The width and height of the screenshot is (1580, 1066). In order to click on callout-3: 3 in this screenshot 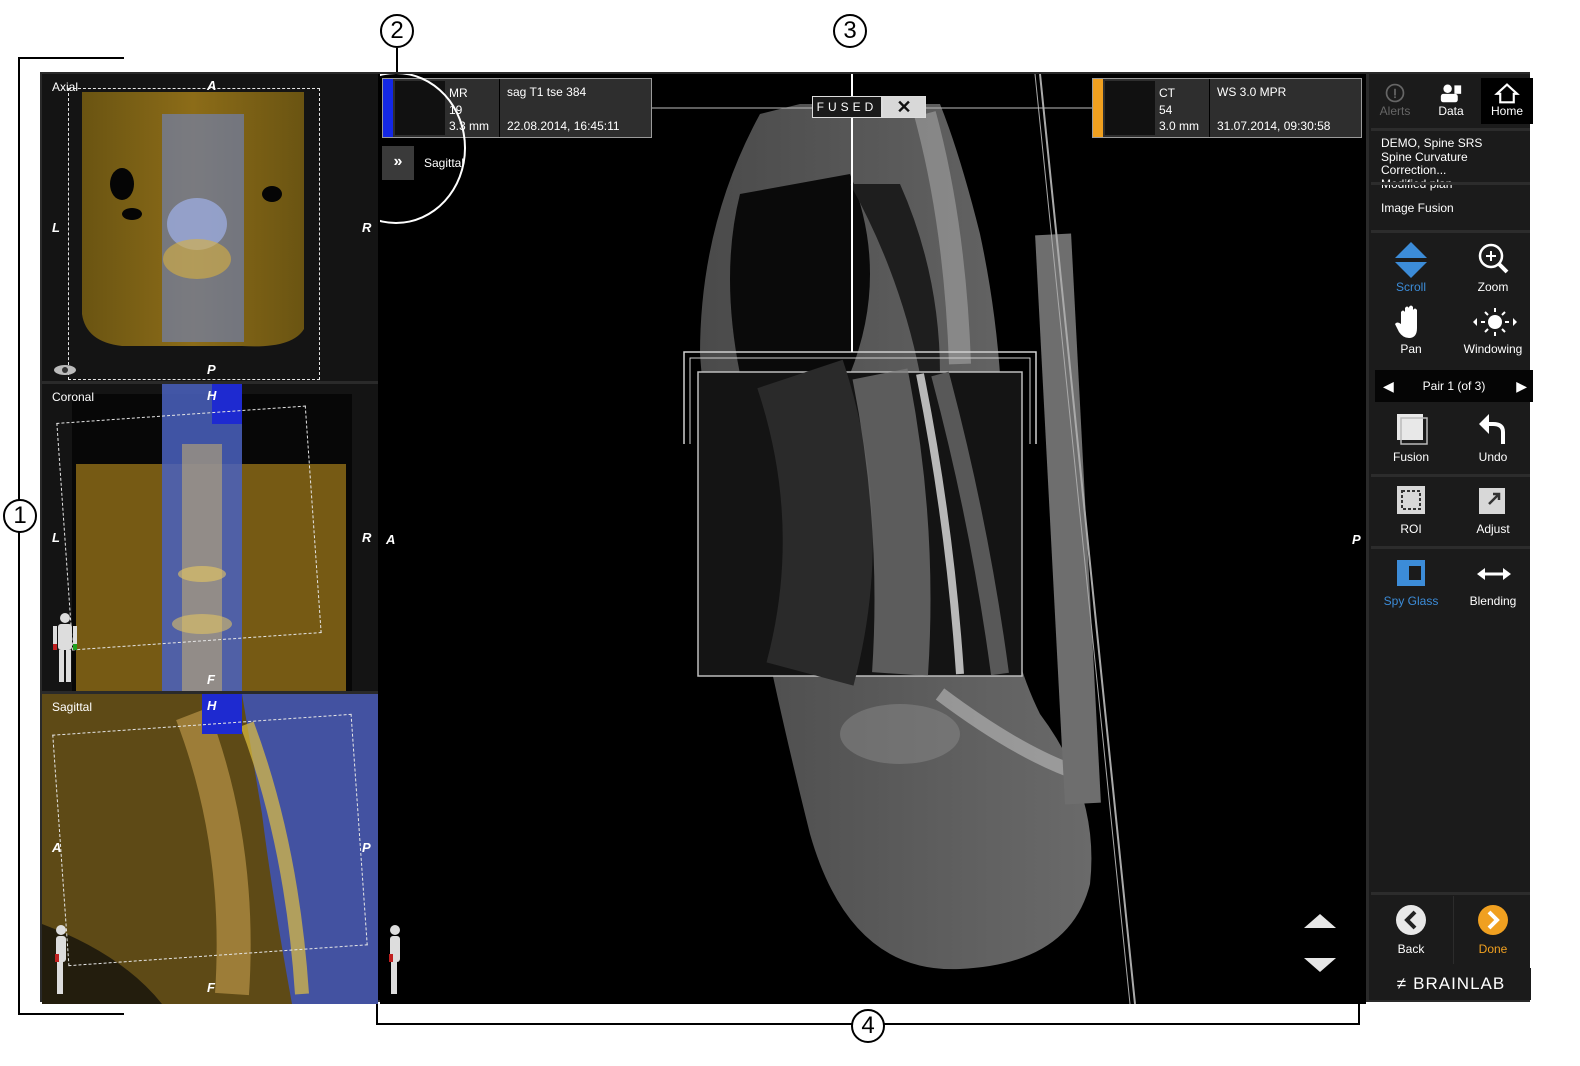, I will do `click(850, 31)`.